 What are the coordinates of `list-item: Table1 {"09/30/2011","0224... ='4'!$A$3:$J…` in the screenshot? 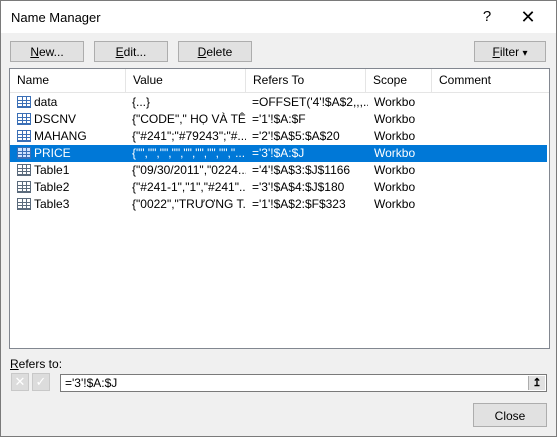 It's located at (278, 170).